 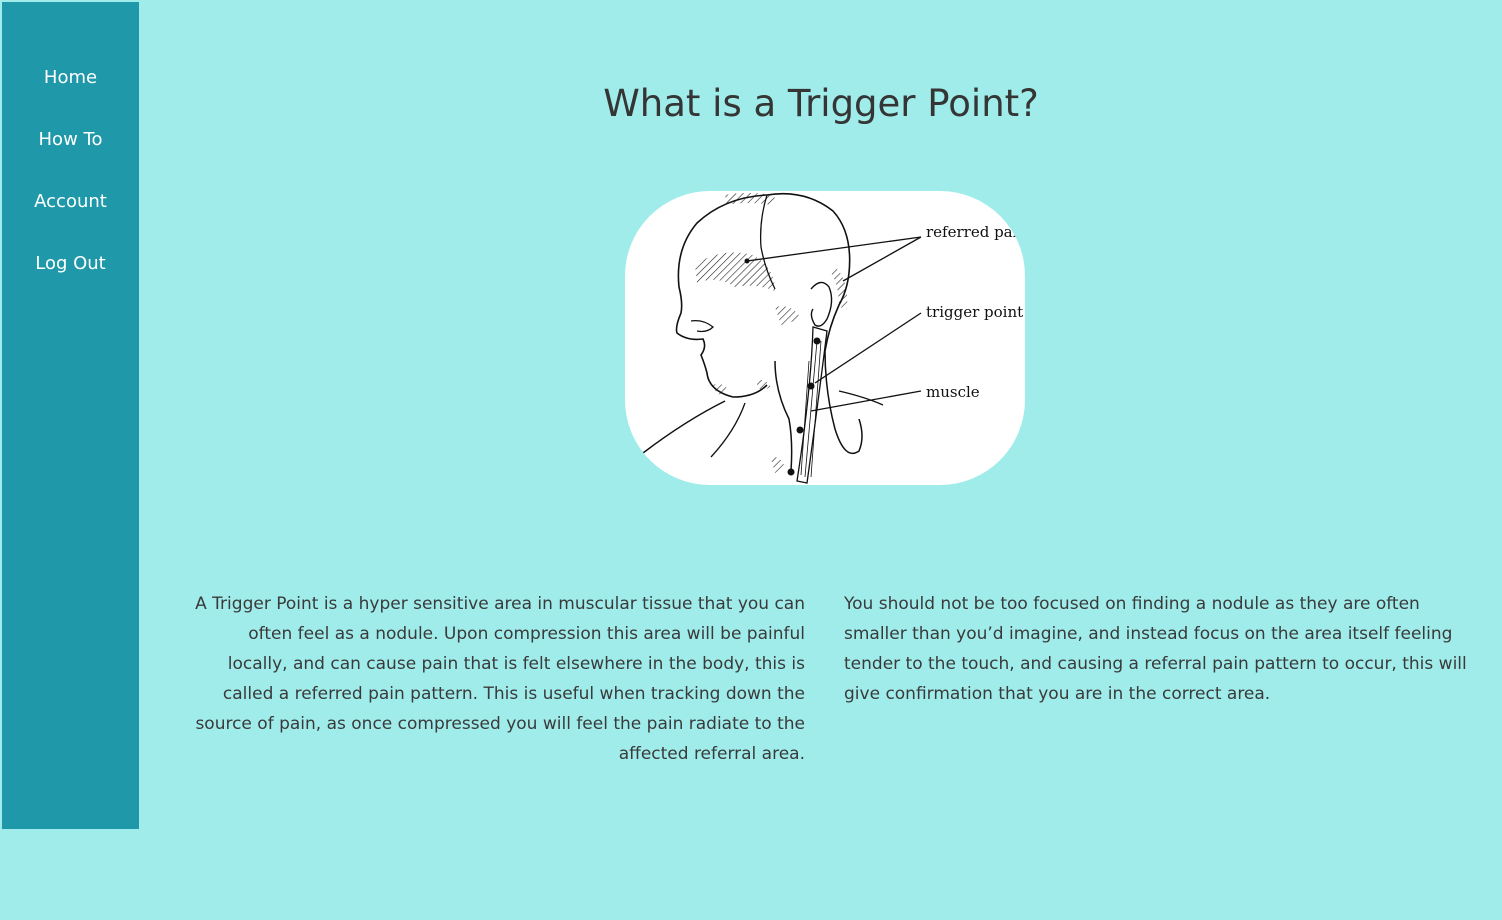 I want to click on leader-trigger-point, so click(x=868, y=348).